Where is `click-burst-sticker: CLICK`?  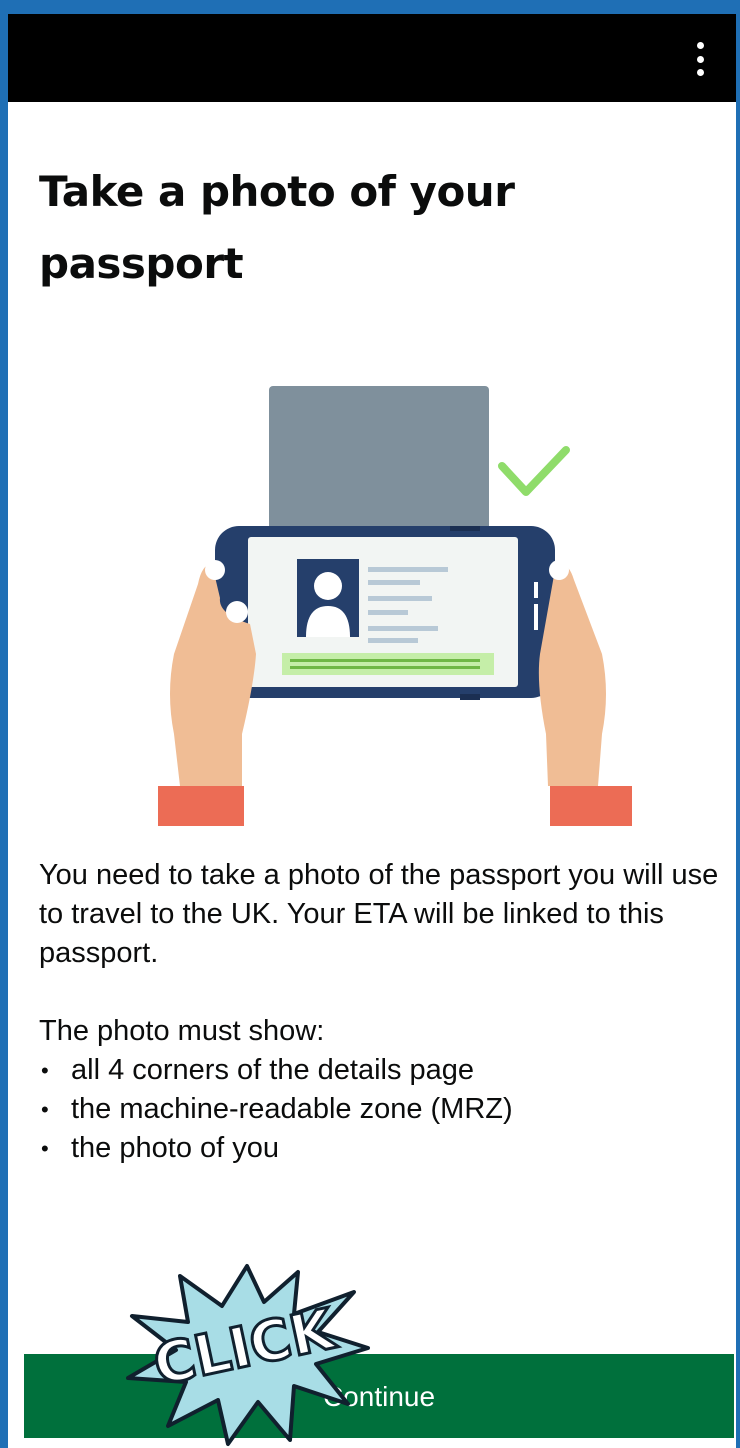
click-burst-sticker: CLICK is located at coordinates (248, 1355).